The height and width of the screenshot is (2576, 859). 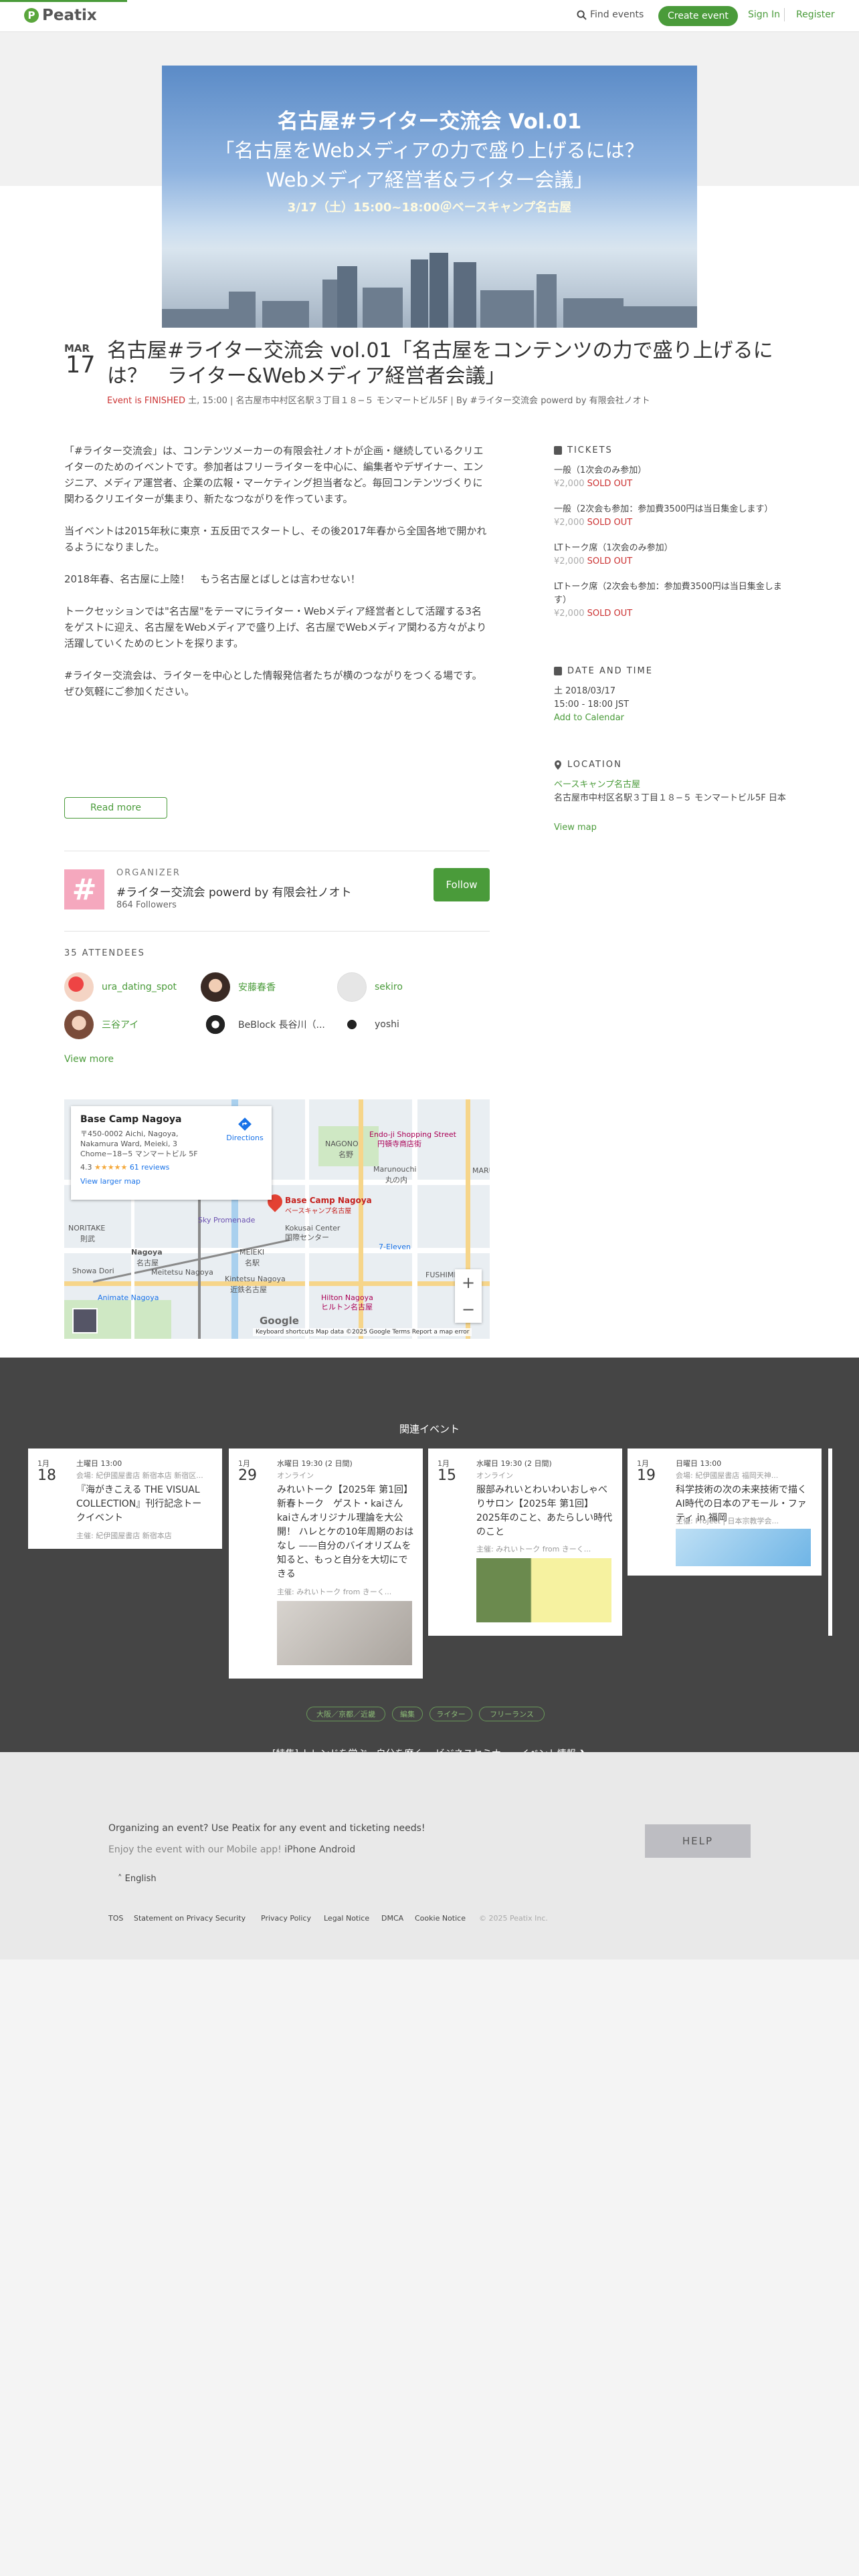 What do you see at coordinates (462, 885) in the screenshot?
I see `follow-button: Follow` at bounding box center [462, 885].